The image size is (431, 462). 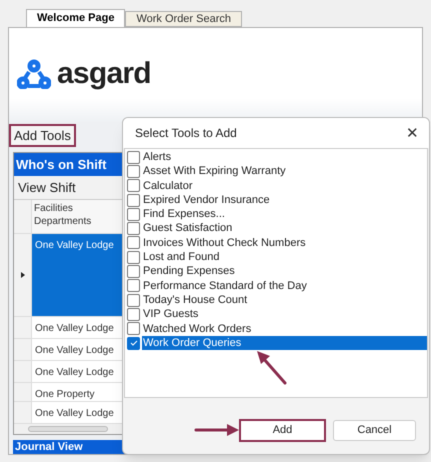 I want to click on checkmark-icon, so click(x=134, y=343).